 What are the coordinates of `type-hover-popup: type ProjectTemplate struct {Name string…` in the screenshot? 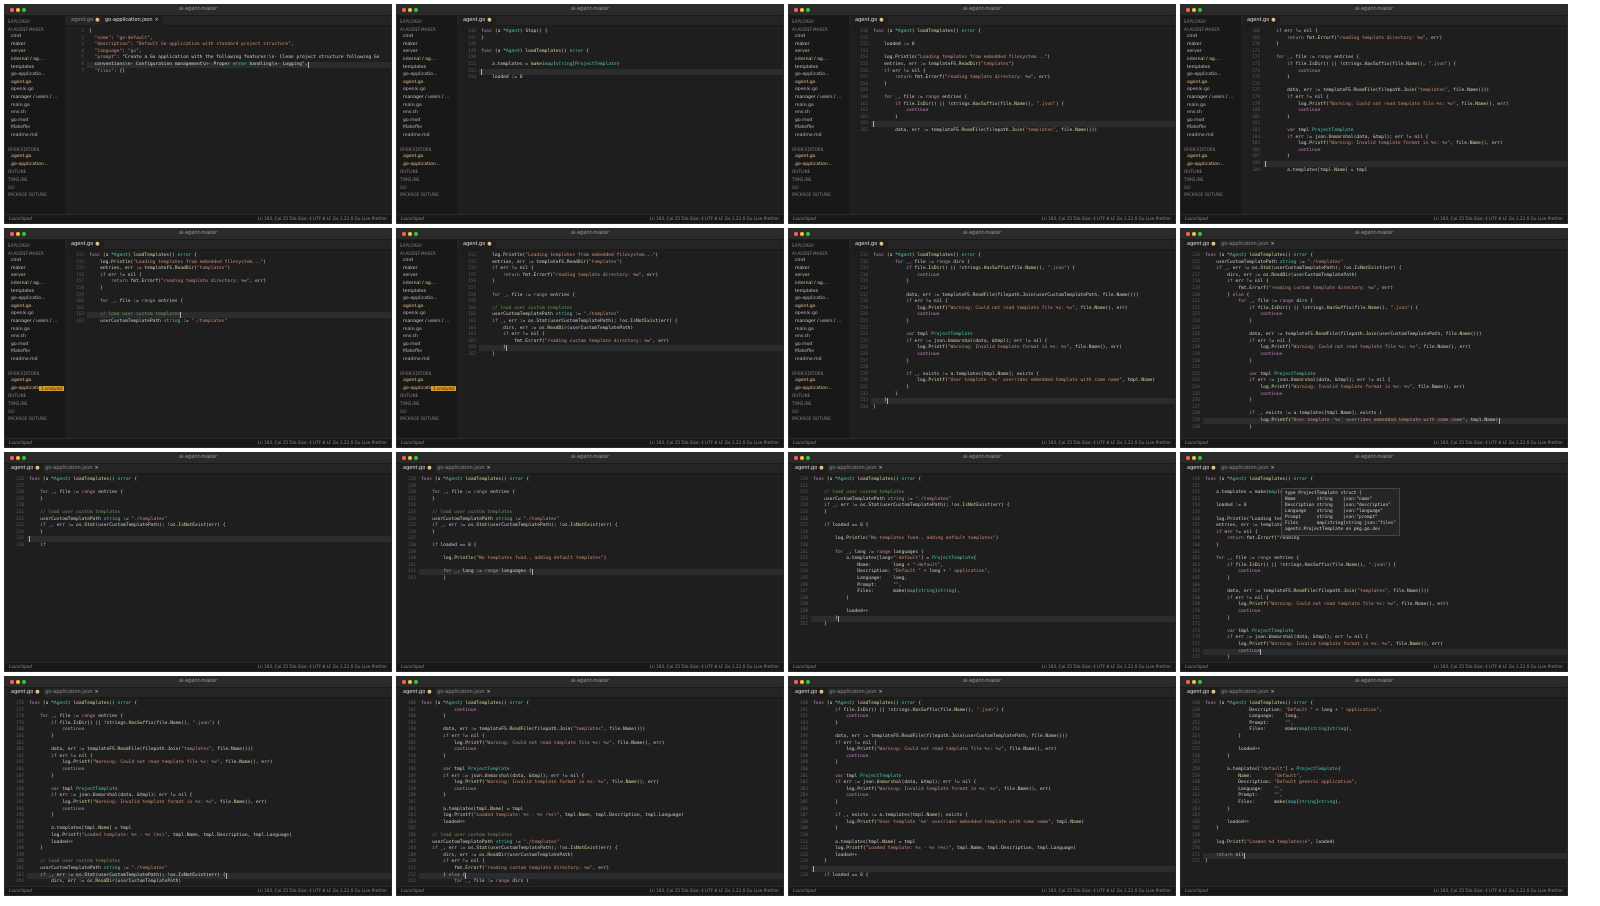 It's located at (1341, 512).